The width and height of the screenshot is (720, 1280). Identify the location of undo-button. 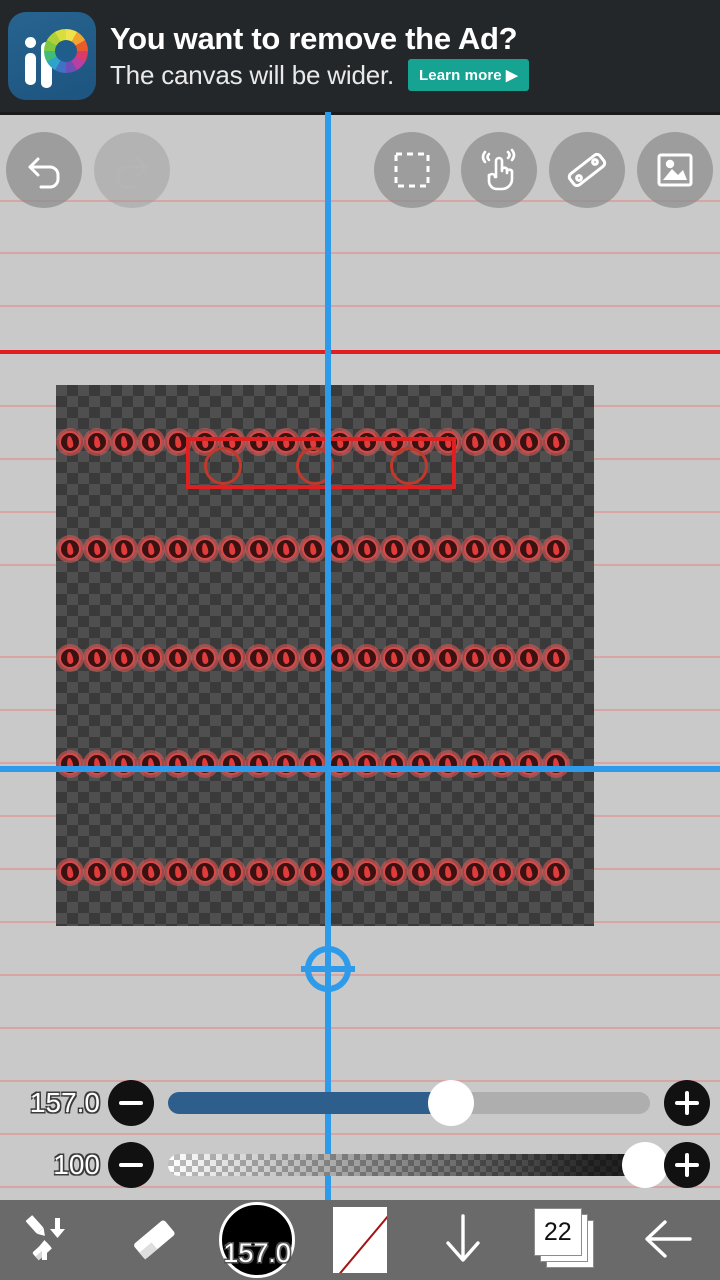
(44, 170).